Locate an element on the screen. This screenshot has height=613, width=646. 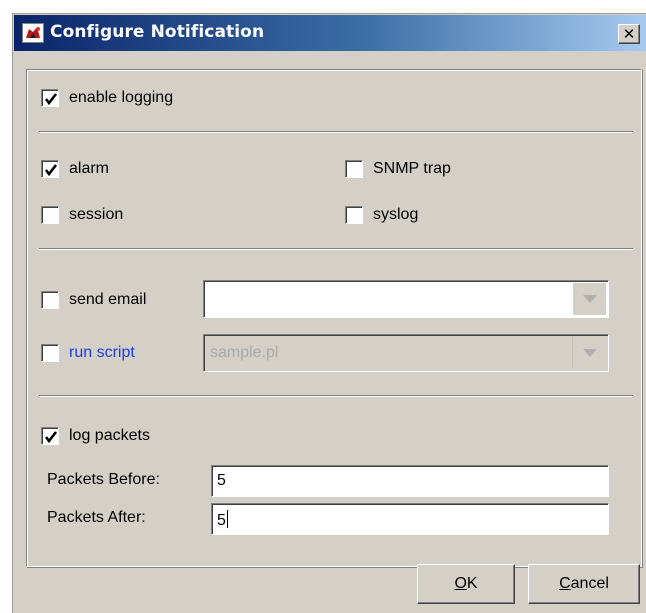
run-script-option: run script is located at coordinates (88, 353).